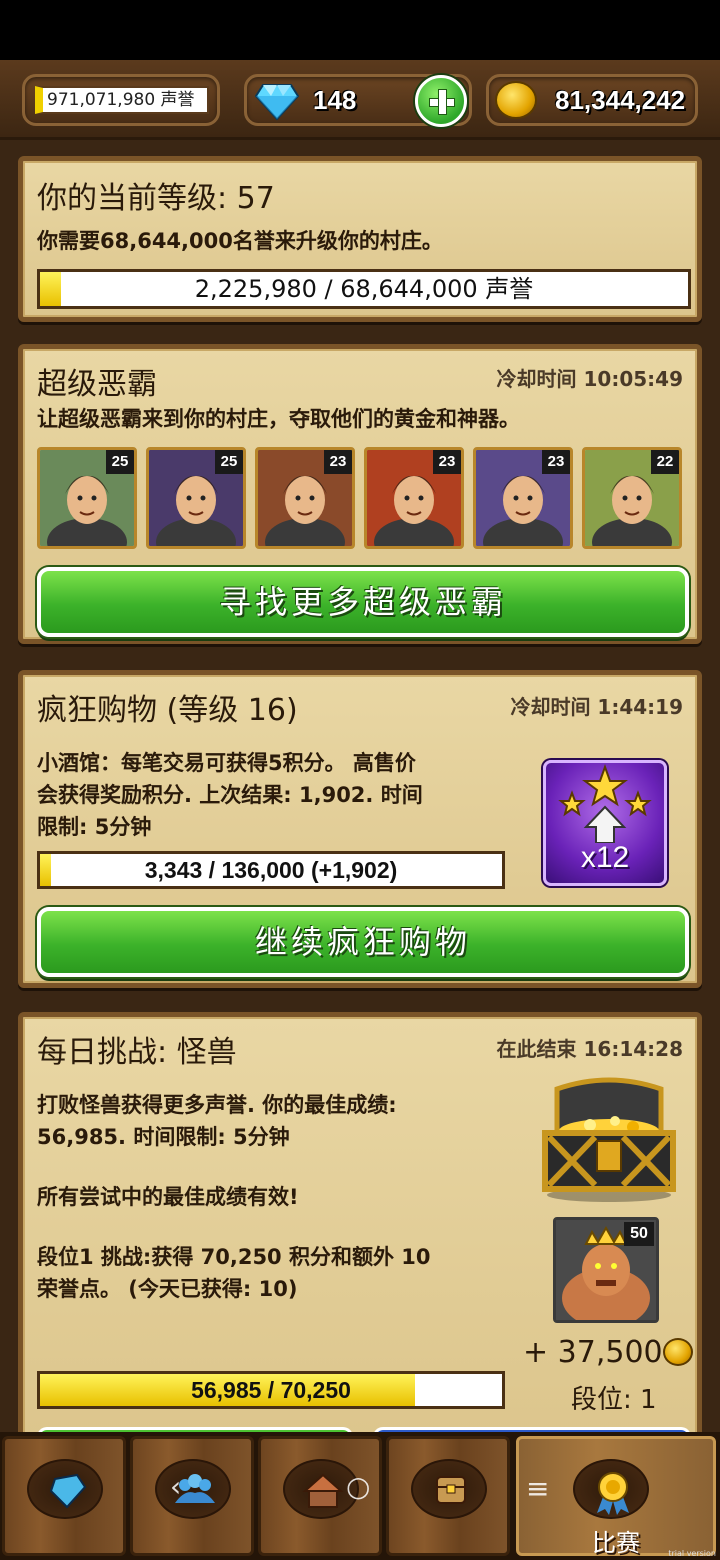  Describe the element at coordinates (167, 1289) in the screenshot. I see `challenge-reward-line: 荣誉点。 (今天已获得: 10)` at that location.